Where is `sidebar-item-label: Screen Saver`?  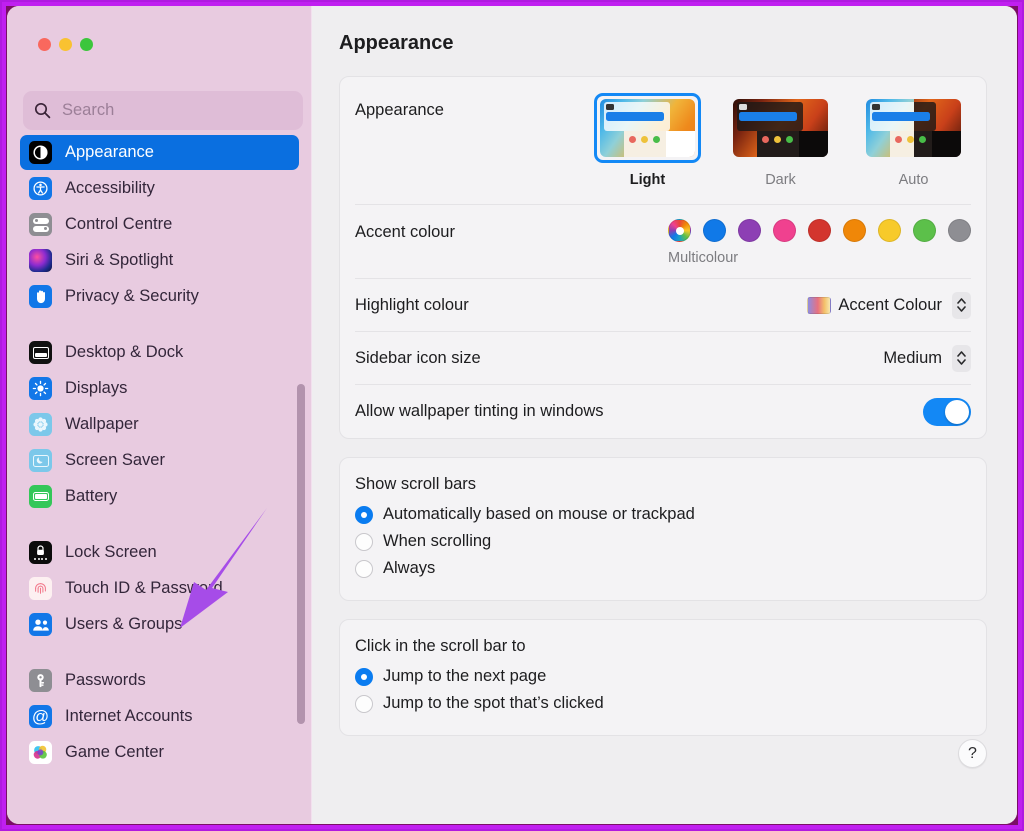
sidebar-item-label: Screen Saver is located at coordinates (115, 460).